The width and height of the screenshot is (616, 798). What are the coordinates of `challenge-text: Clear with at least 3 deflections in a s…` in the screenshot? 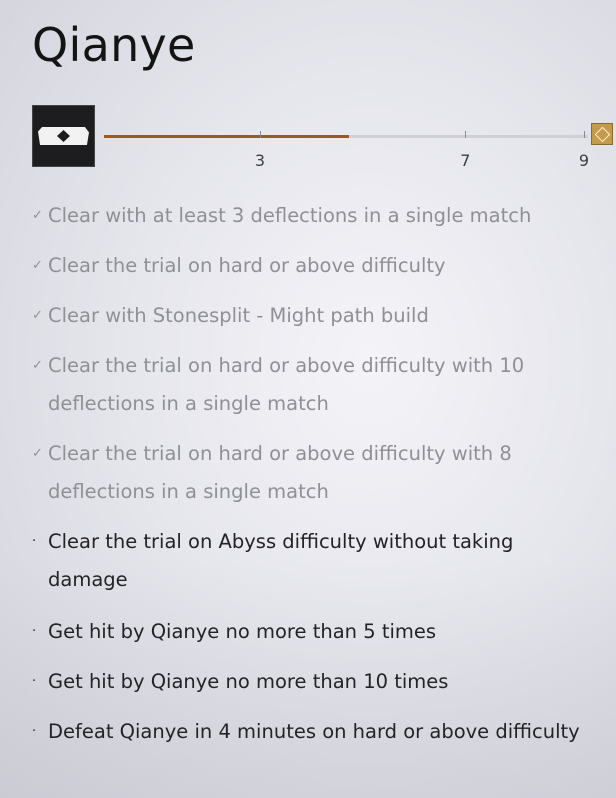 It's located at (290, 215).